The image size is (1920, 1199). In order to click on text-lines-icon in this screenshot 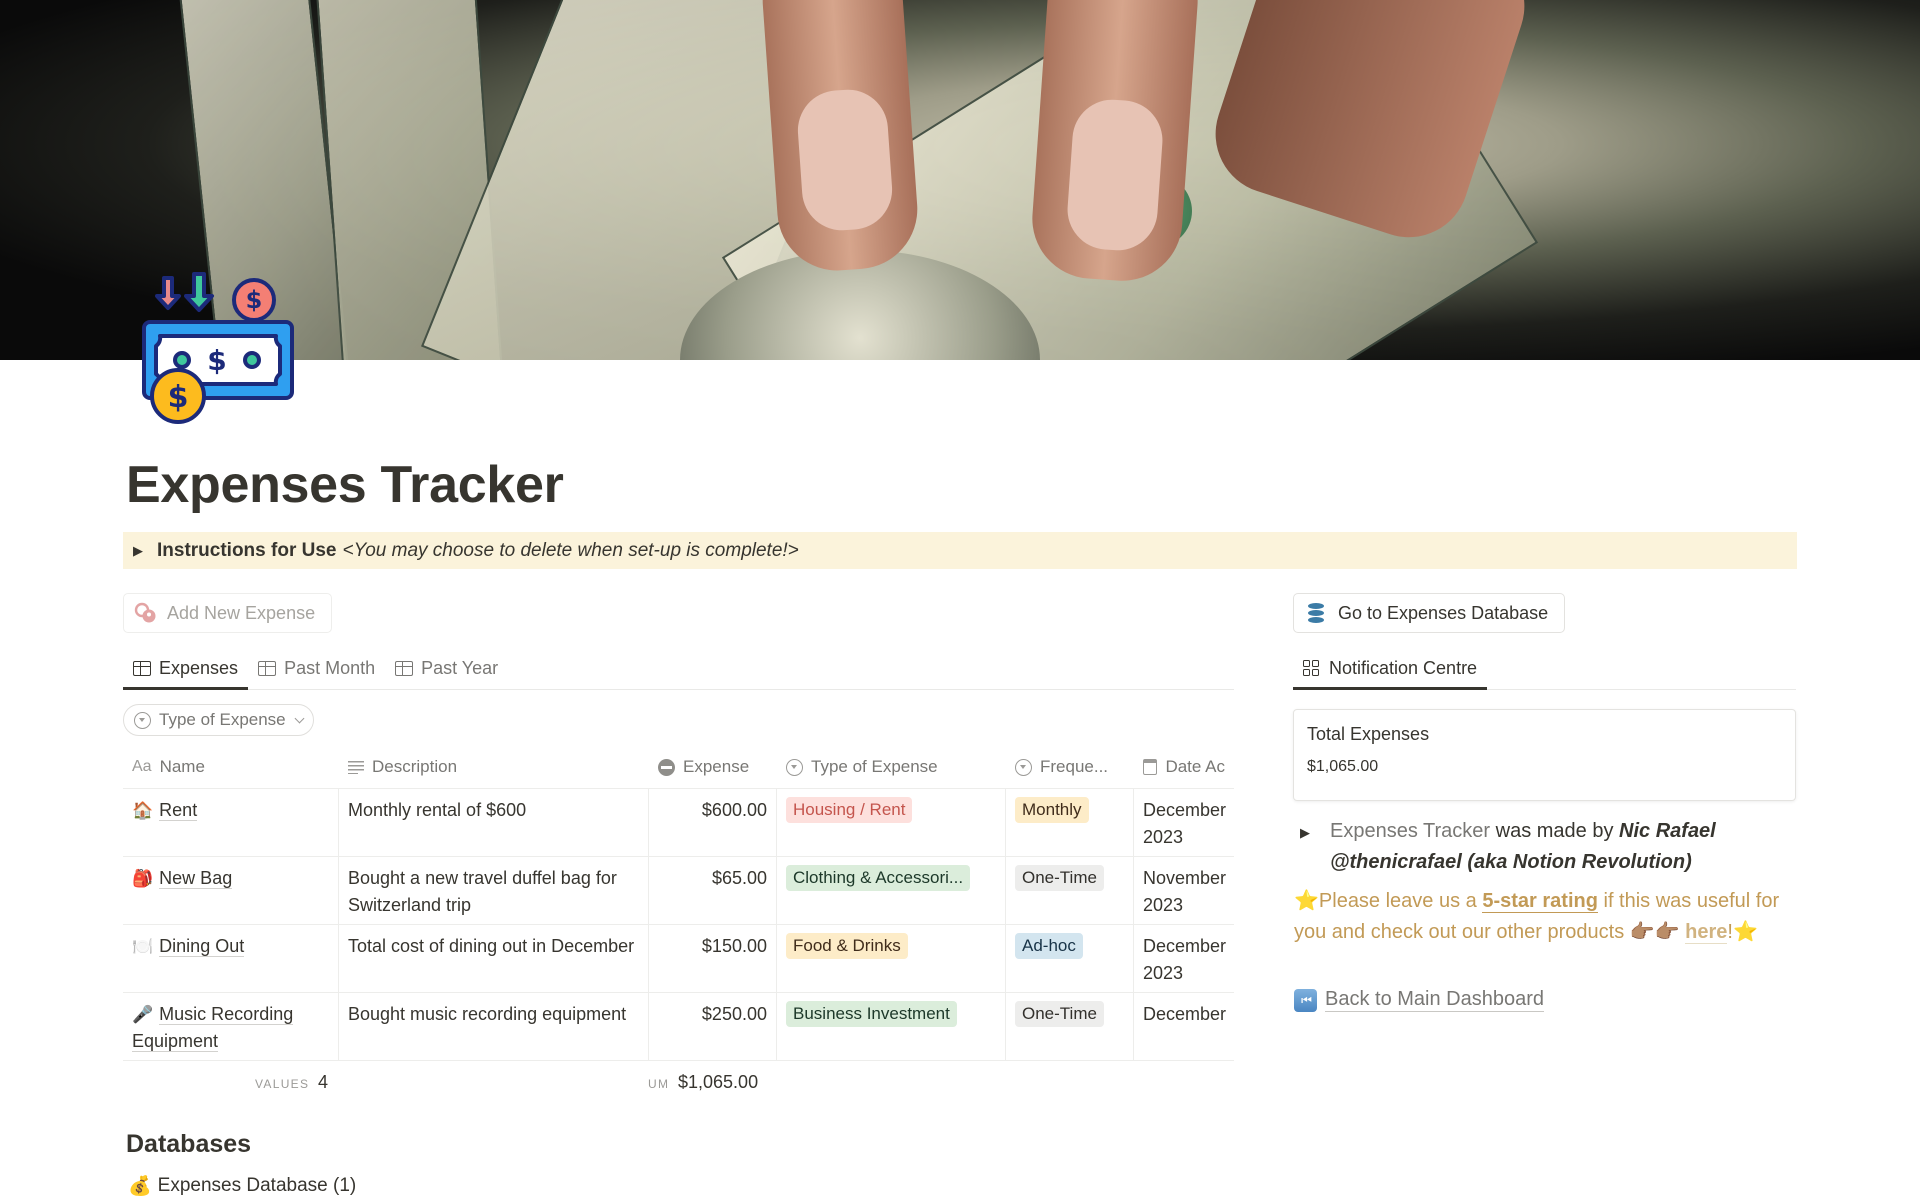, I will do `click(356, 767)`.